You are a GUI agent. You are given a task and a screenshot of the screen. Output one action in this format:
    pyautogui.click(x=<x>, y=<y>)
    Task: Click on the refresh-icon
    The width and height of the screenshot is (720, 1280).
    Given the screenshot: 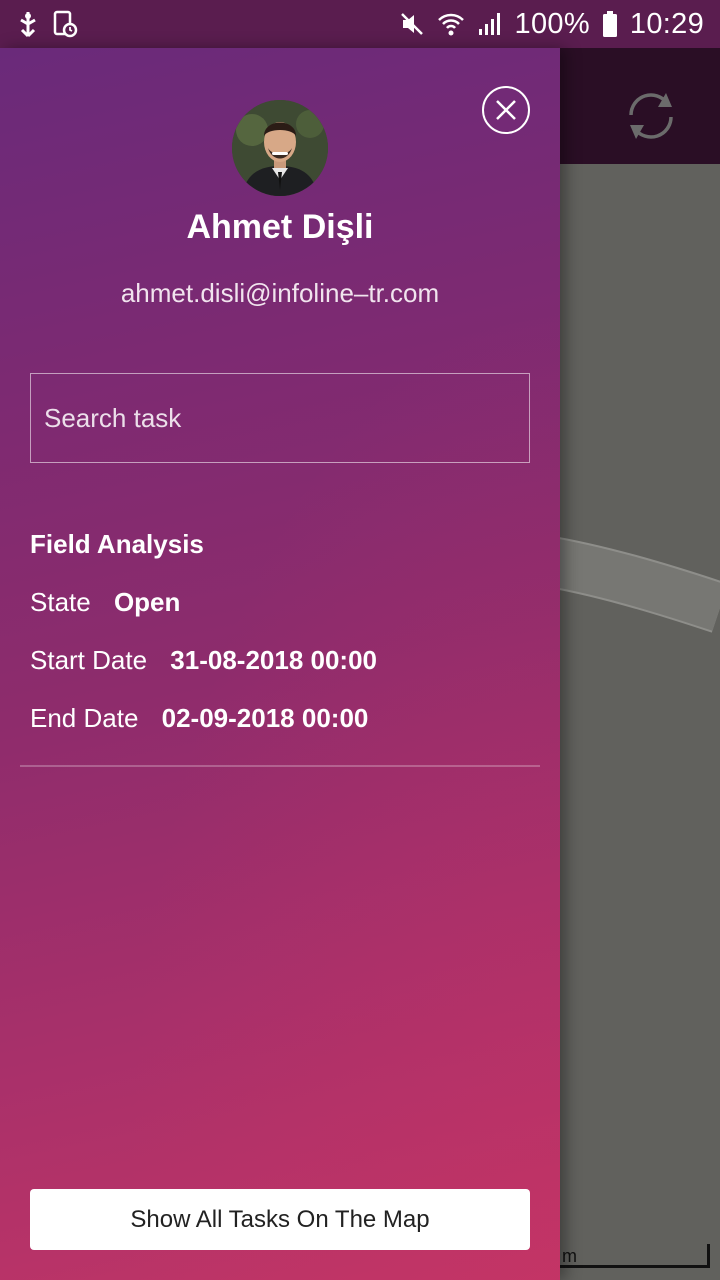 What is the action you would take?
    pyautogui.click(x=651, y=116)
    